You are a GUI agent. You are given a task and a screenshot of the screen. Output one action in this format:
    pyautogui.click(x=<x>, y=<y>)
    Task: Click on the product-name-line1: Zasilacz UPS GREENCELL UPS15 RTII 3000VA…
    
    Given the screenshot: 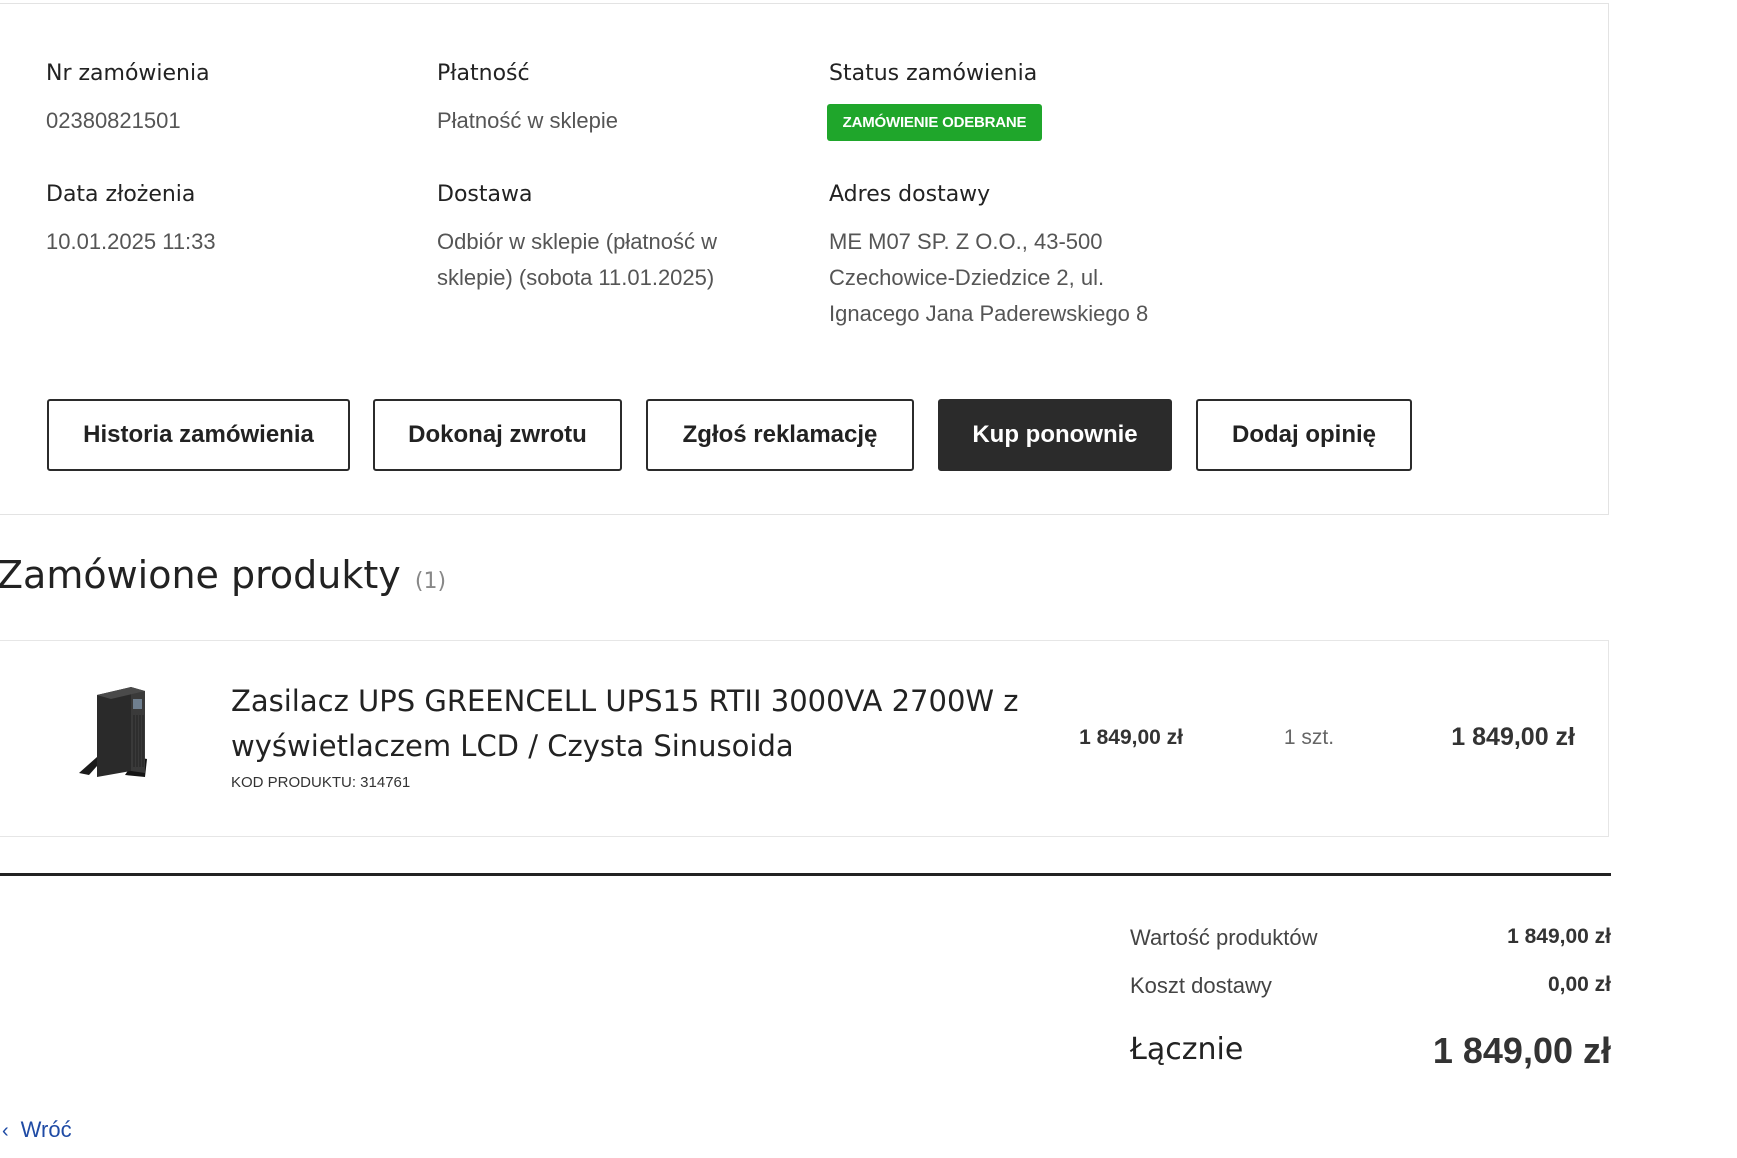 What is the action you would take?
    pyautogui.click(x=631, y=701)
    